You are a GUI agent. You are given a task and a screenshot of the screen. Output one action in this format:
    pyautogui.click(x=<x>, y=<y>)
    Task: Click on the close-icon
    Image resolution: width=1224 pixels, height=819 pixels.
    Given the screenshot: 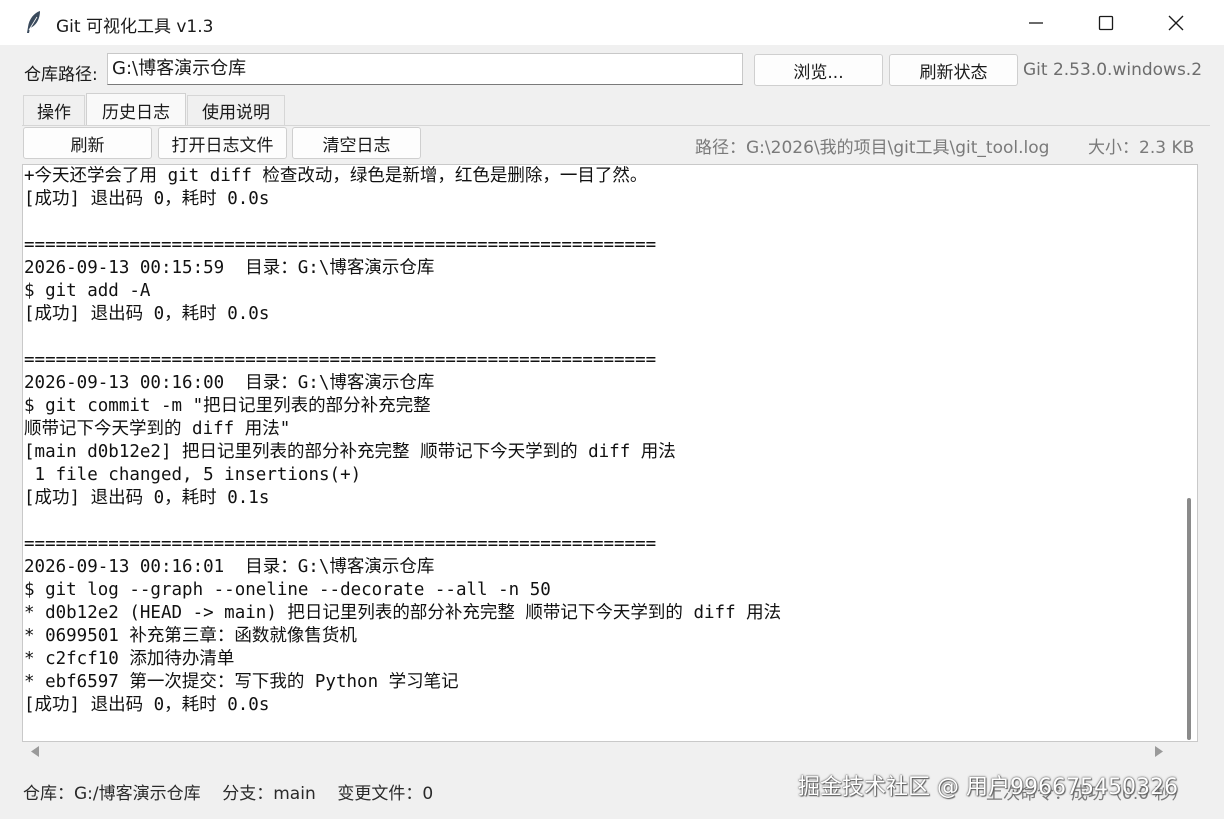 What is the action you would take?
    pyautogui.click(x=1176, y=22)
    